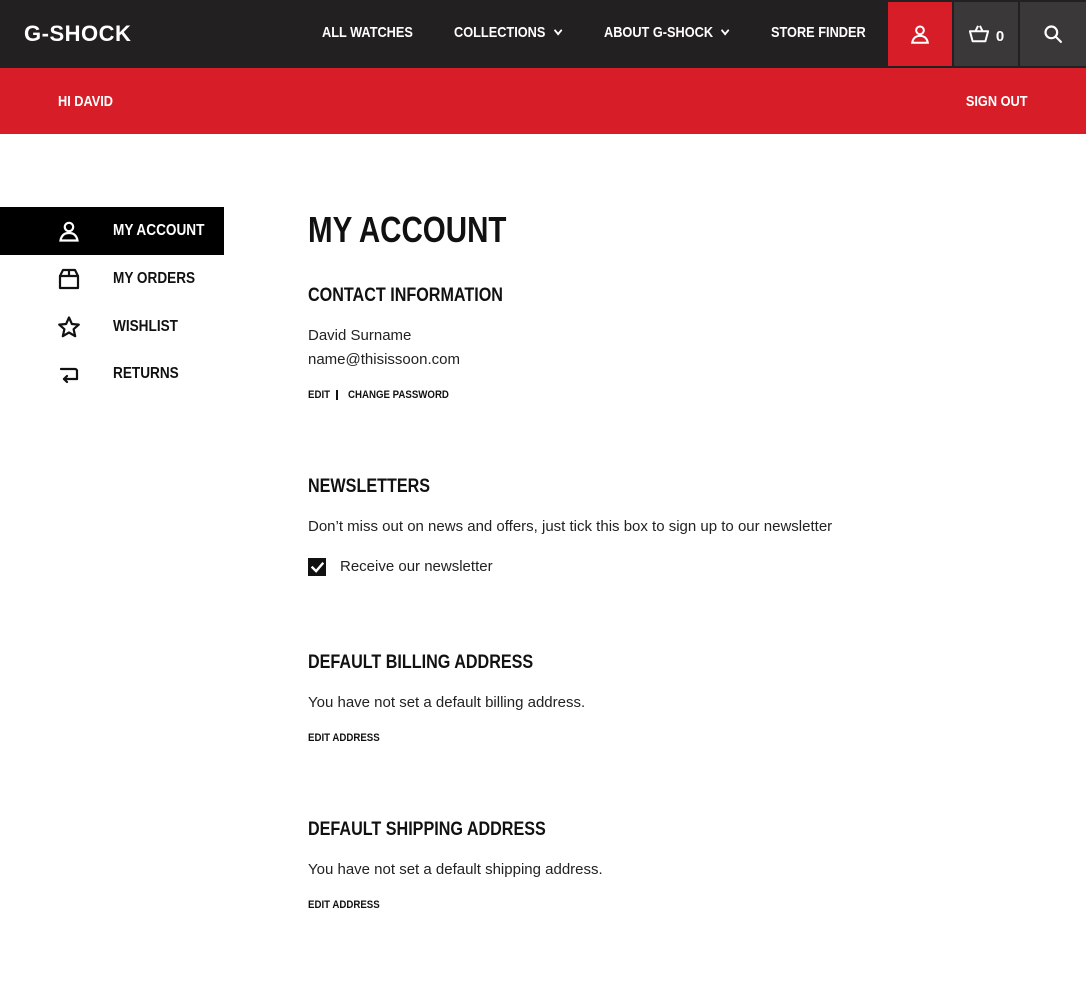  I want to click on greeting-text: HI DAVID, so click(86, 101).